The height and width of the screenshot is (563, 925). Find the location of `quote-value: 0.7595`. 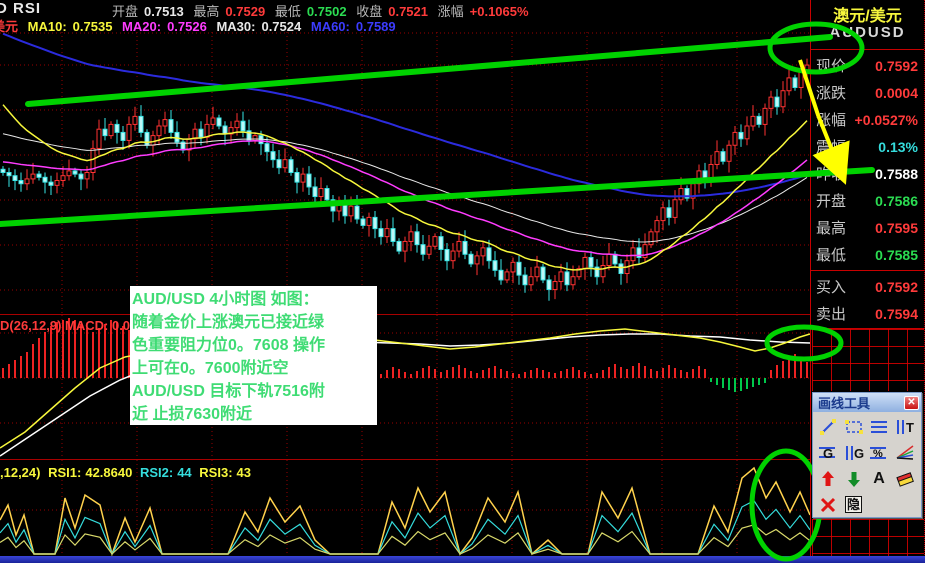

quote-value: 0.7595 is located at coordinates (896, 227).